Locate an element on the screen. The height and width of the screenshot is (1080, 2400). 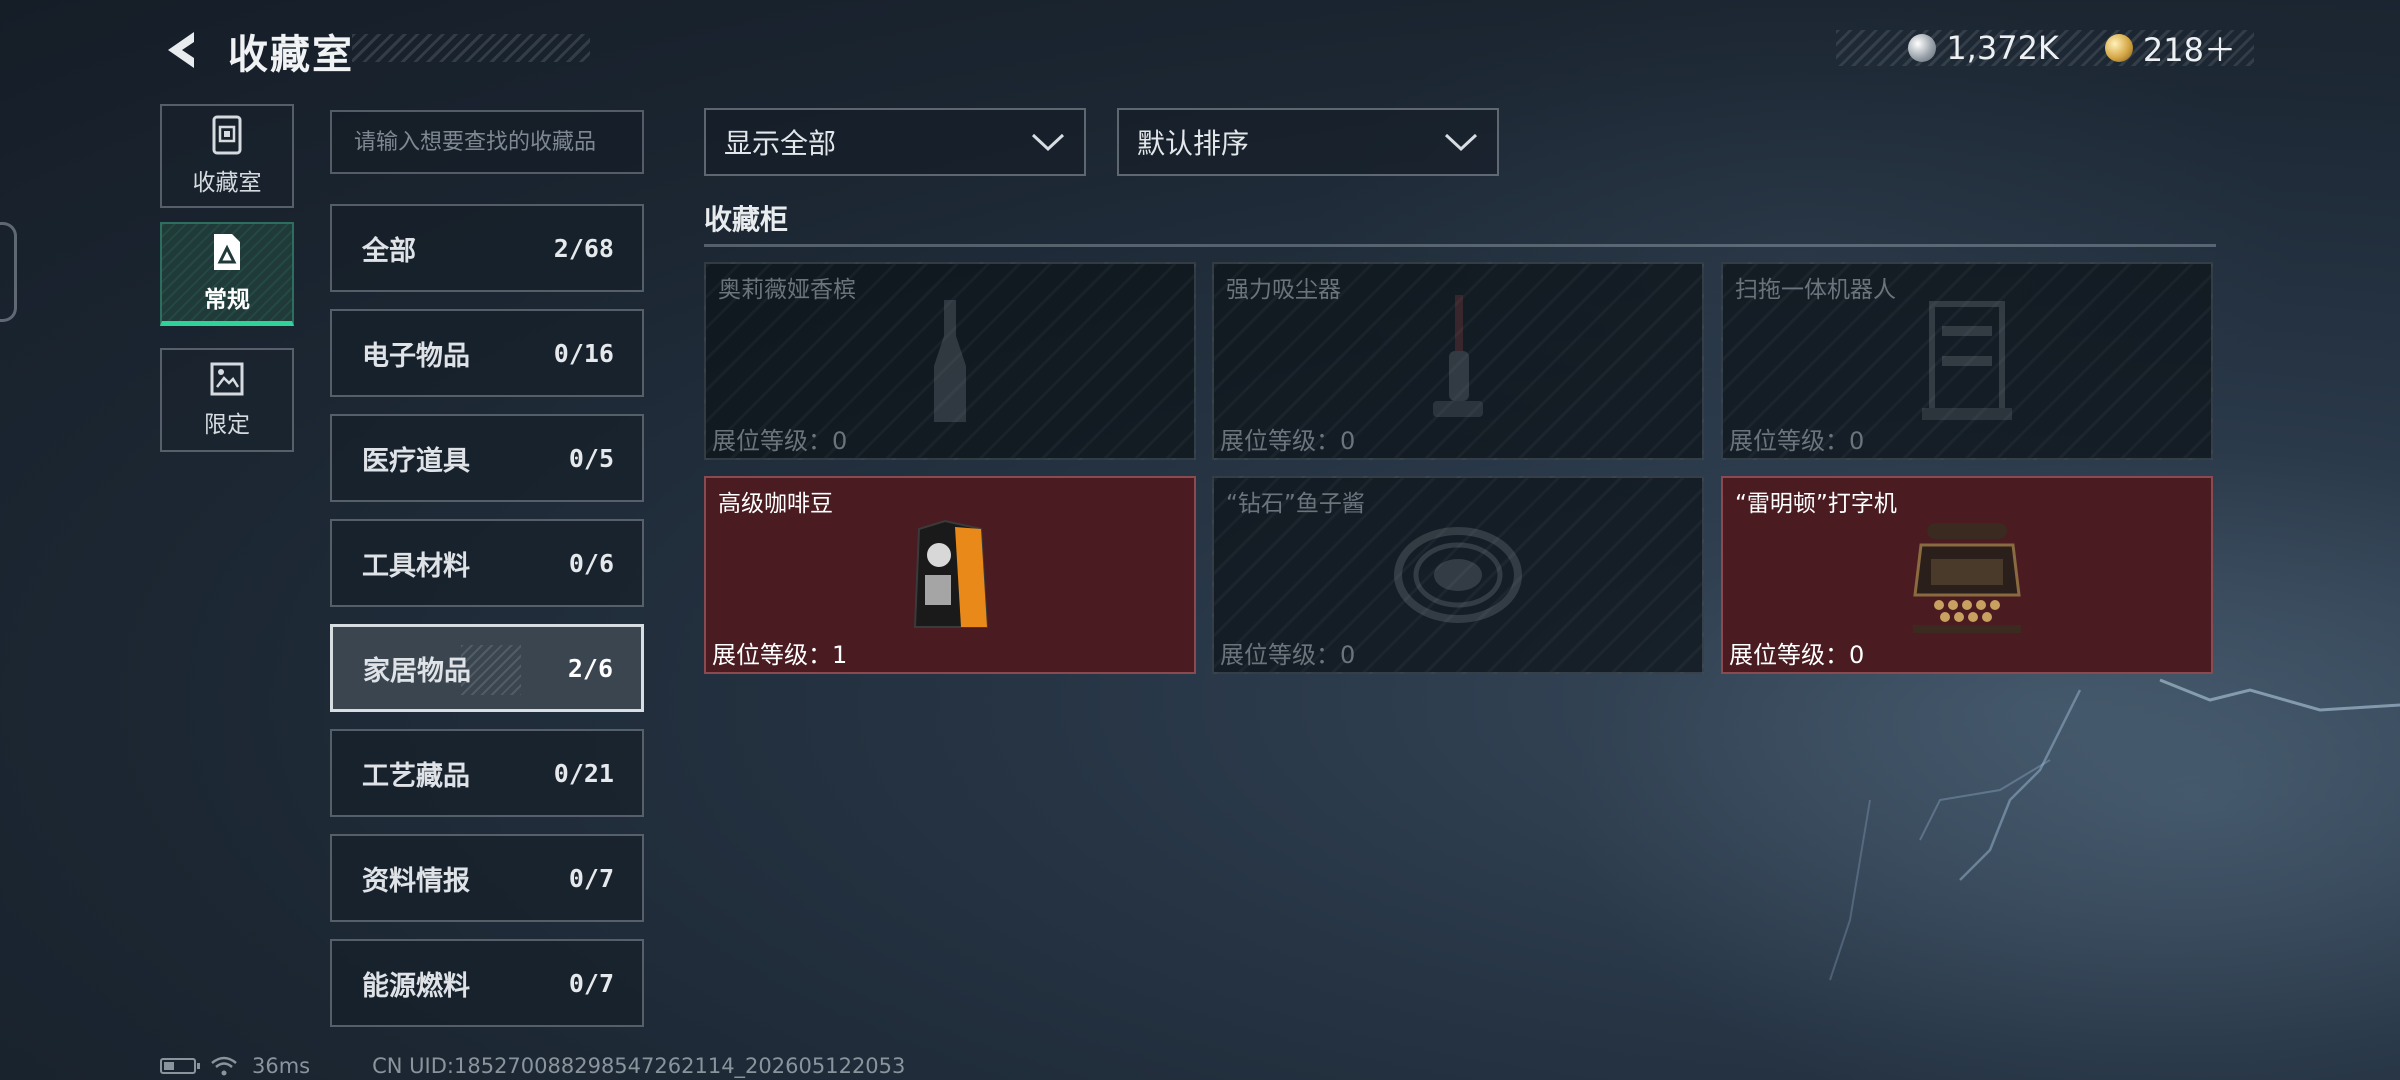
currency-bar: 1,372K 218＋ is located at coordinates (2045, 49).